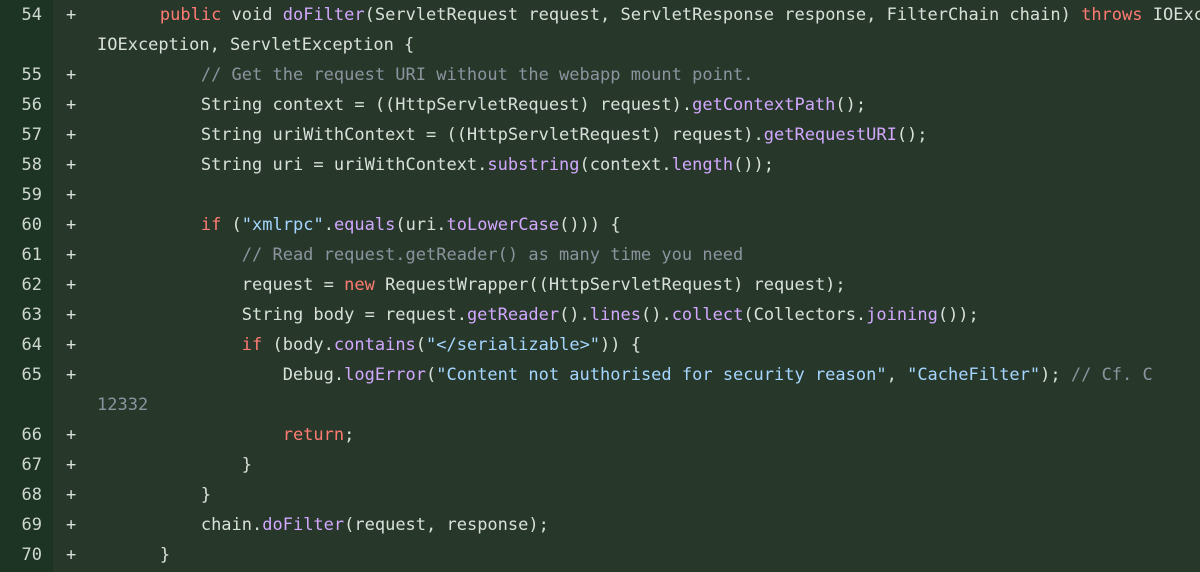  Describe the element at coordinates (26, 75) in the screenshot. I see `diff-line-number: 55` at that location.